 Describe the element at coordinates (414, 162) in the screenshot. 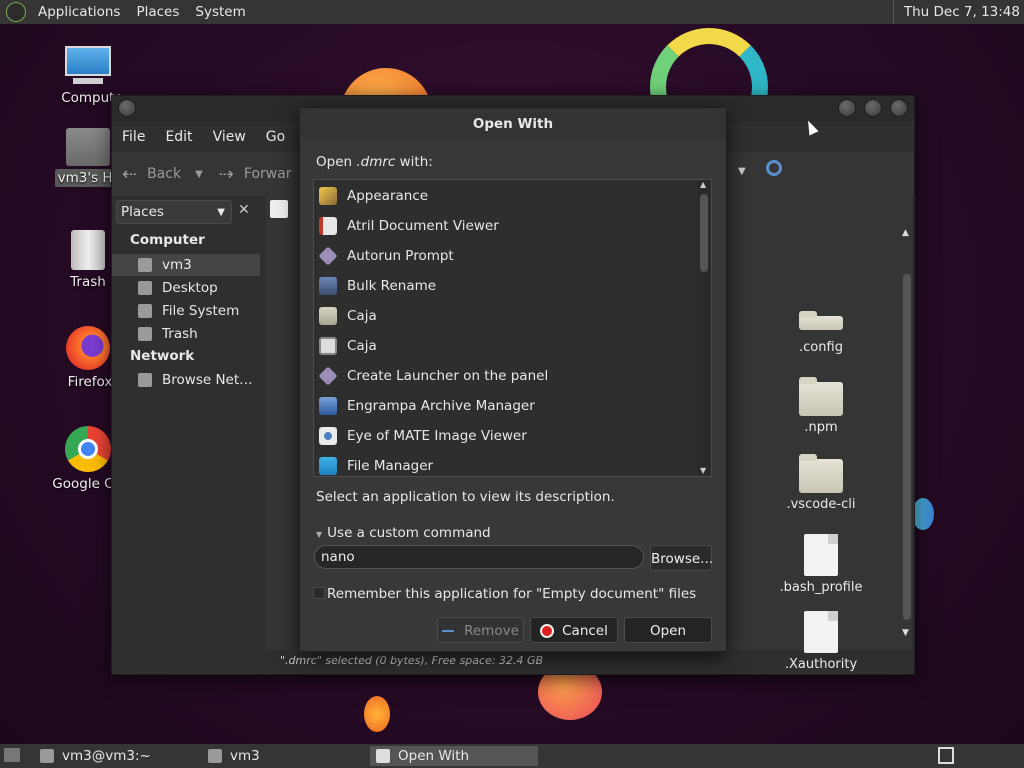

I see `open-suffix: with:` at that location.